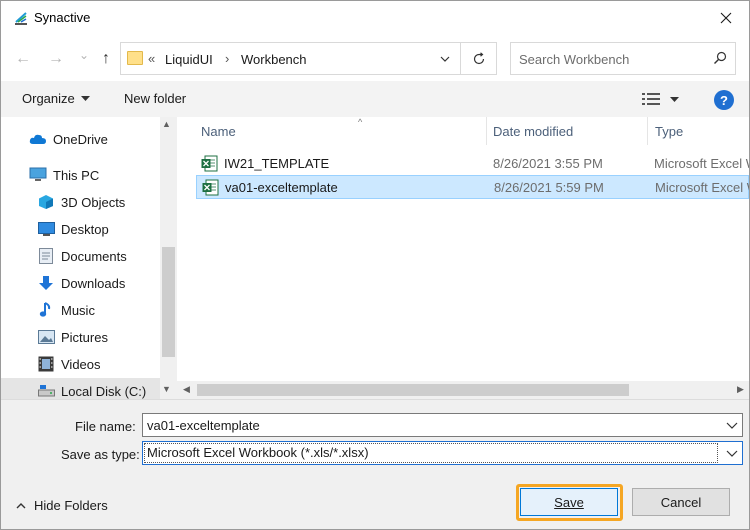 The width and height of the screenshot is (750, 530). What do you see at coordinates (702, 187) in the screenshot?
I see `file-type: Microsoft Excel W` at bounding box center [702, 187].